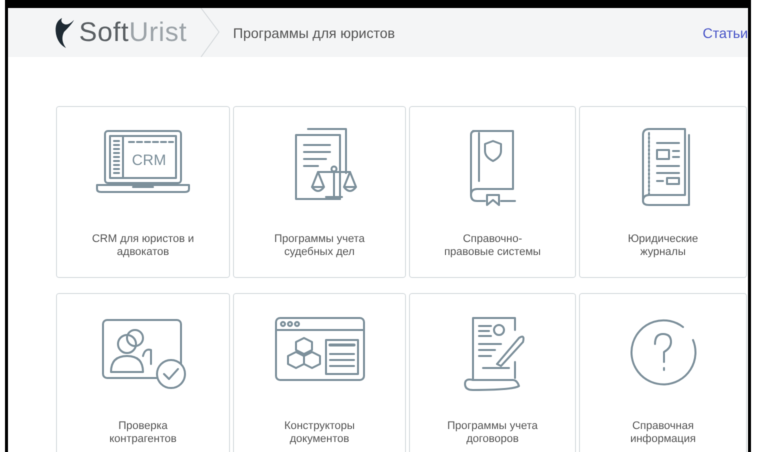  Describe the element at coordinates (492, 433) in the screenshot. I see `category-label: Программы учета договоров` at that location.